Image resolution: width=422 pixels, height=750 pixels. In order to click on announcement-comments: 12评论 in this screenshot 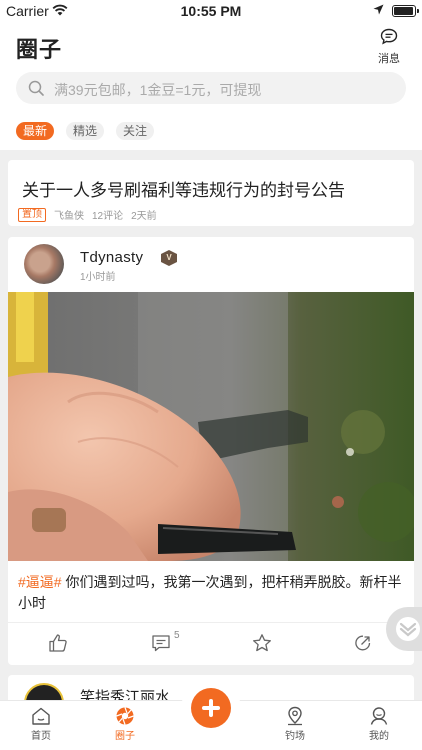, I will do `click(108, 216)`.